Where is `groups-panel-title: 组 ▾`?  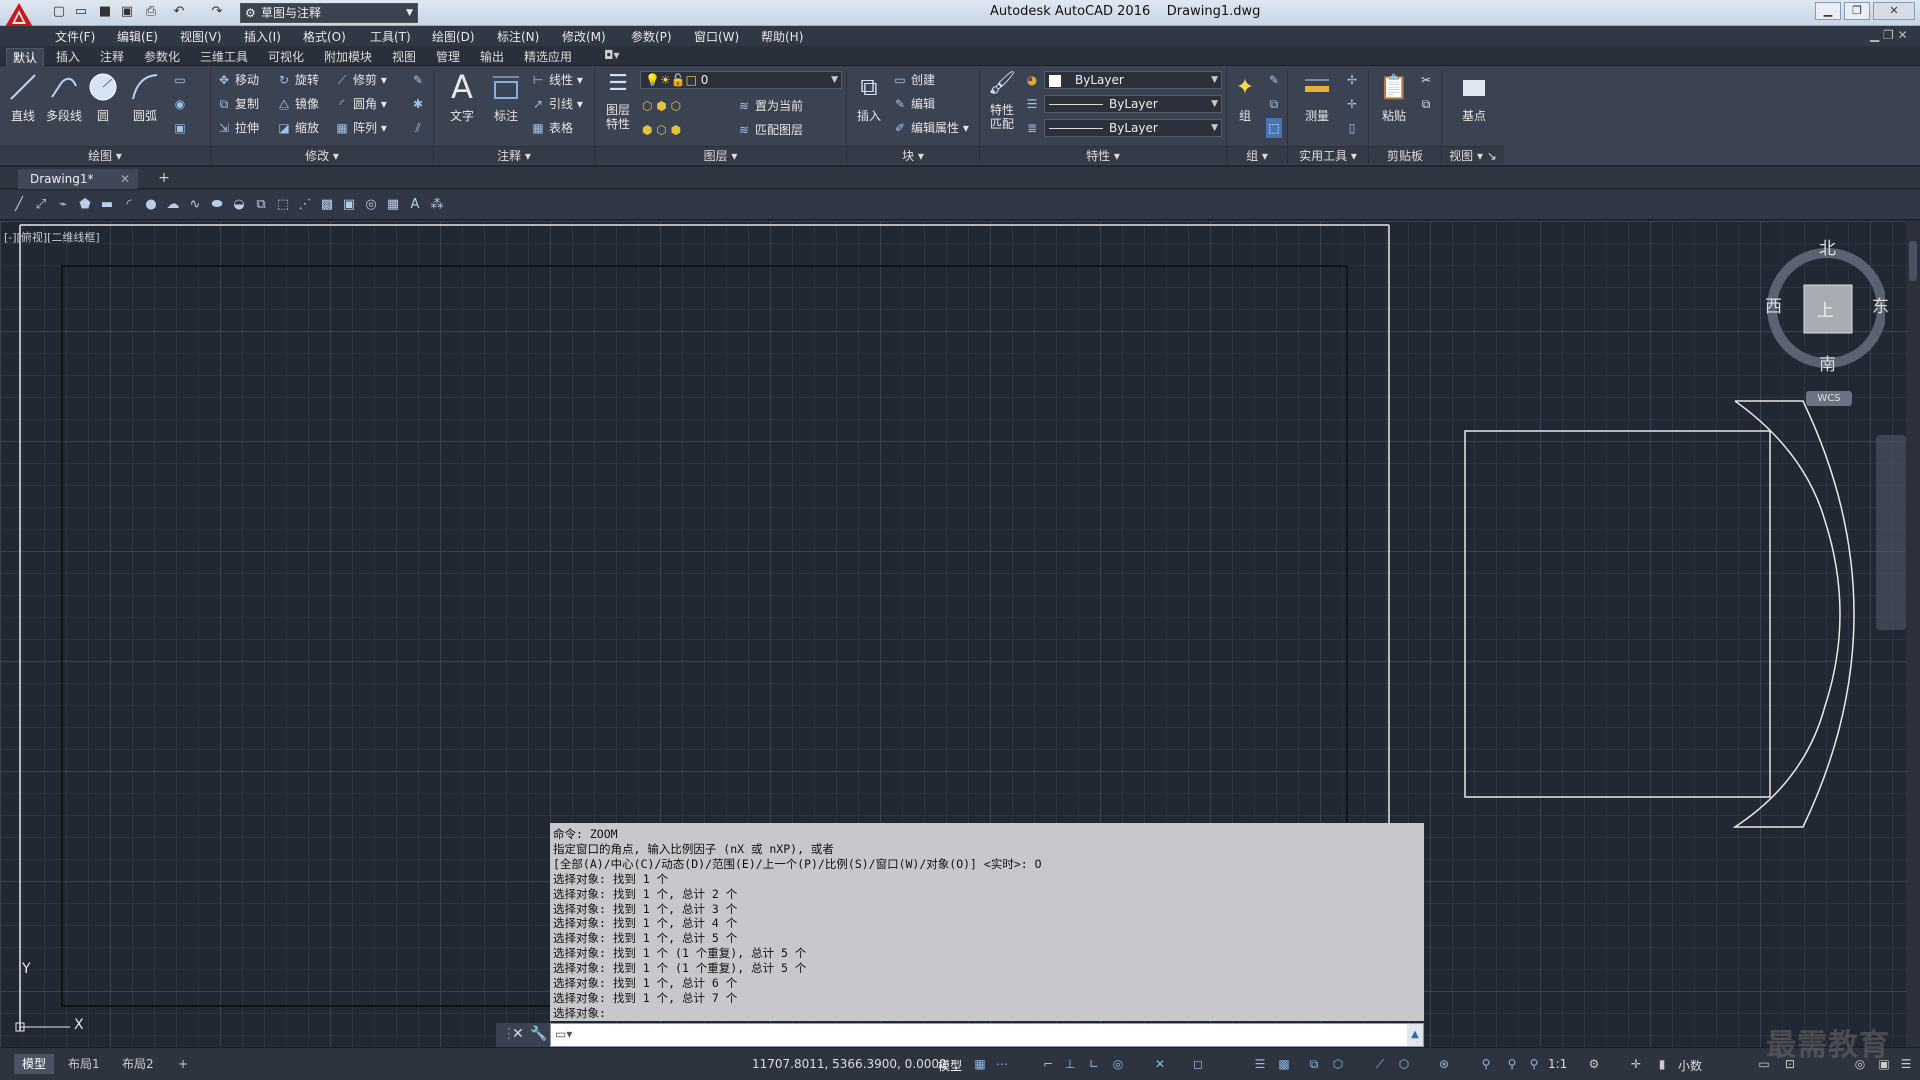 groups-panel-title: 组 ▾ is located at coordinates (1257, 155).